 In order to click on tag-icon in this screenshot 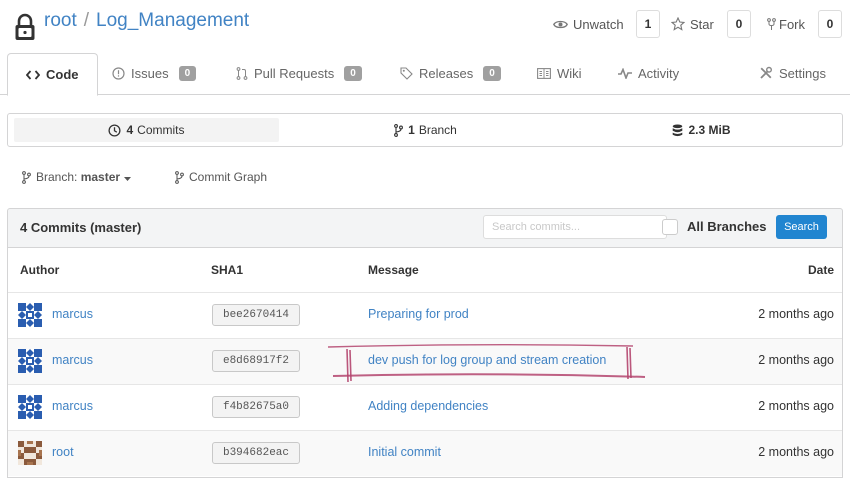, I will do `click(406, 73)`.